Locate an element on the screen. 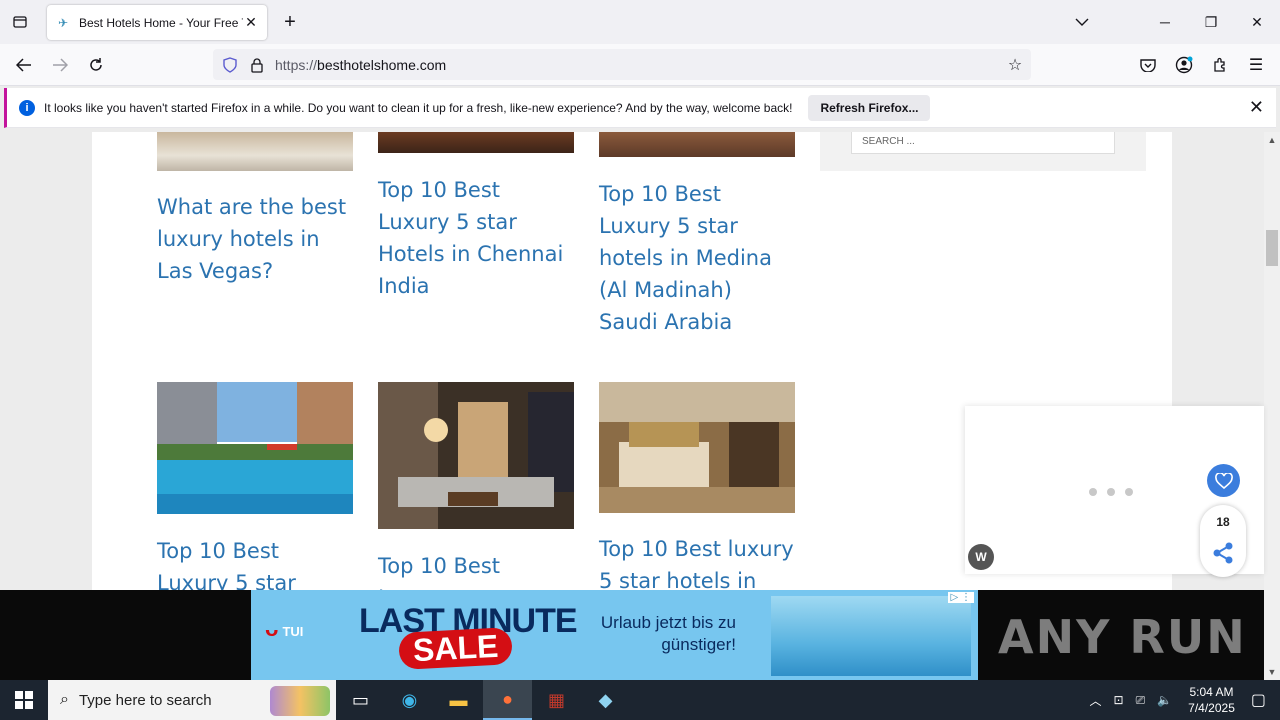  task-view-icon: ▭ is located at coordinates (360, 700).